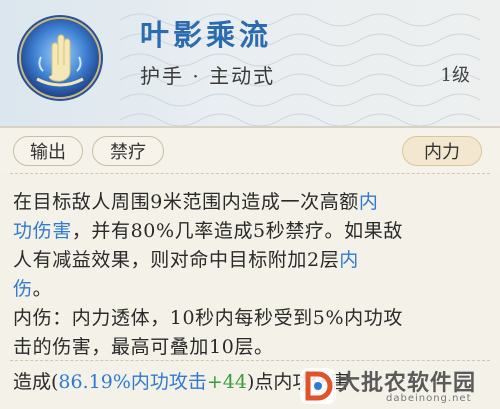  Describe the element at coordinates (128, 151) in the screenshot. I see `tag-heal-block: 禁疗` at that location.